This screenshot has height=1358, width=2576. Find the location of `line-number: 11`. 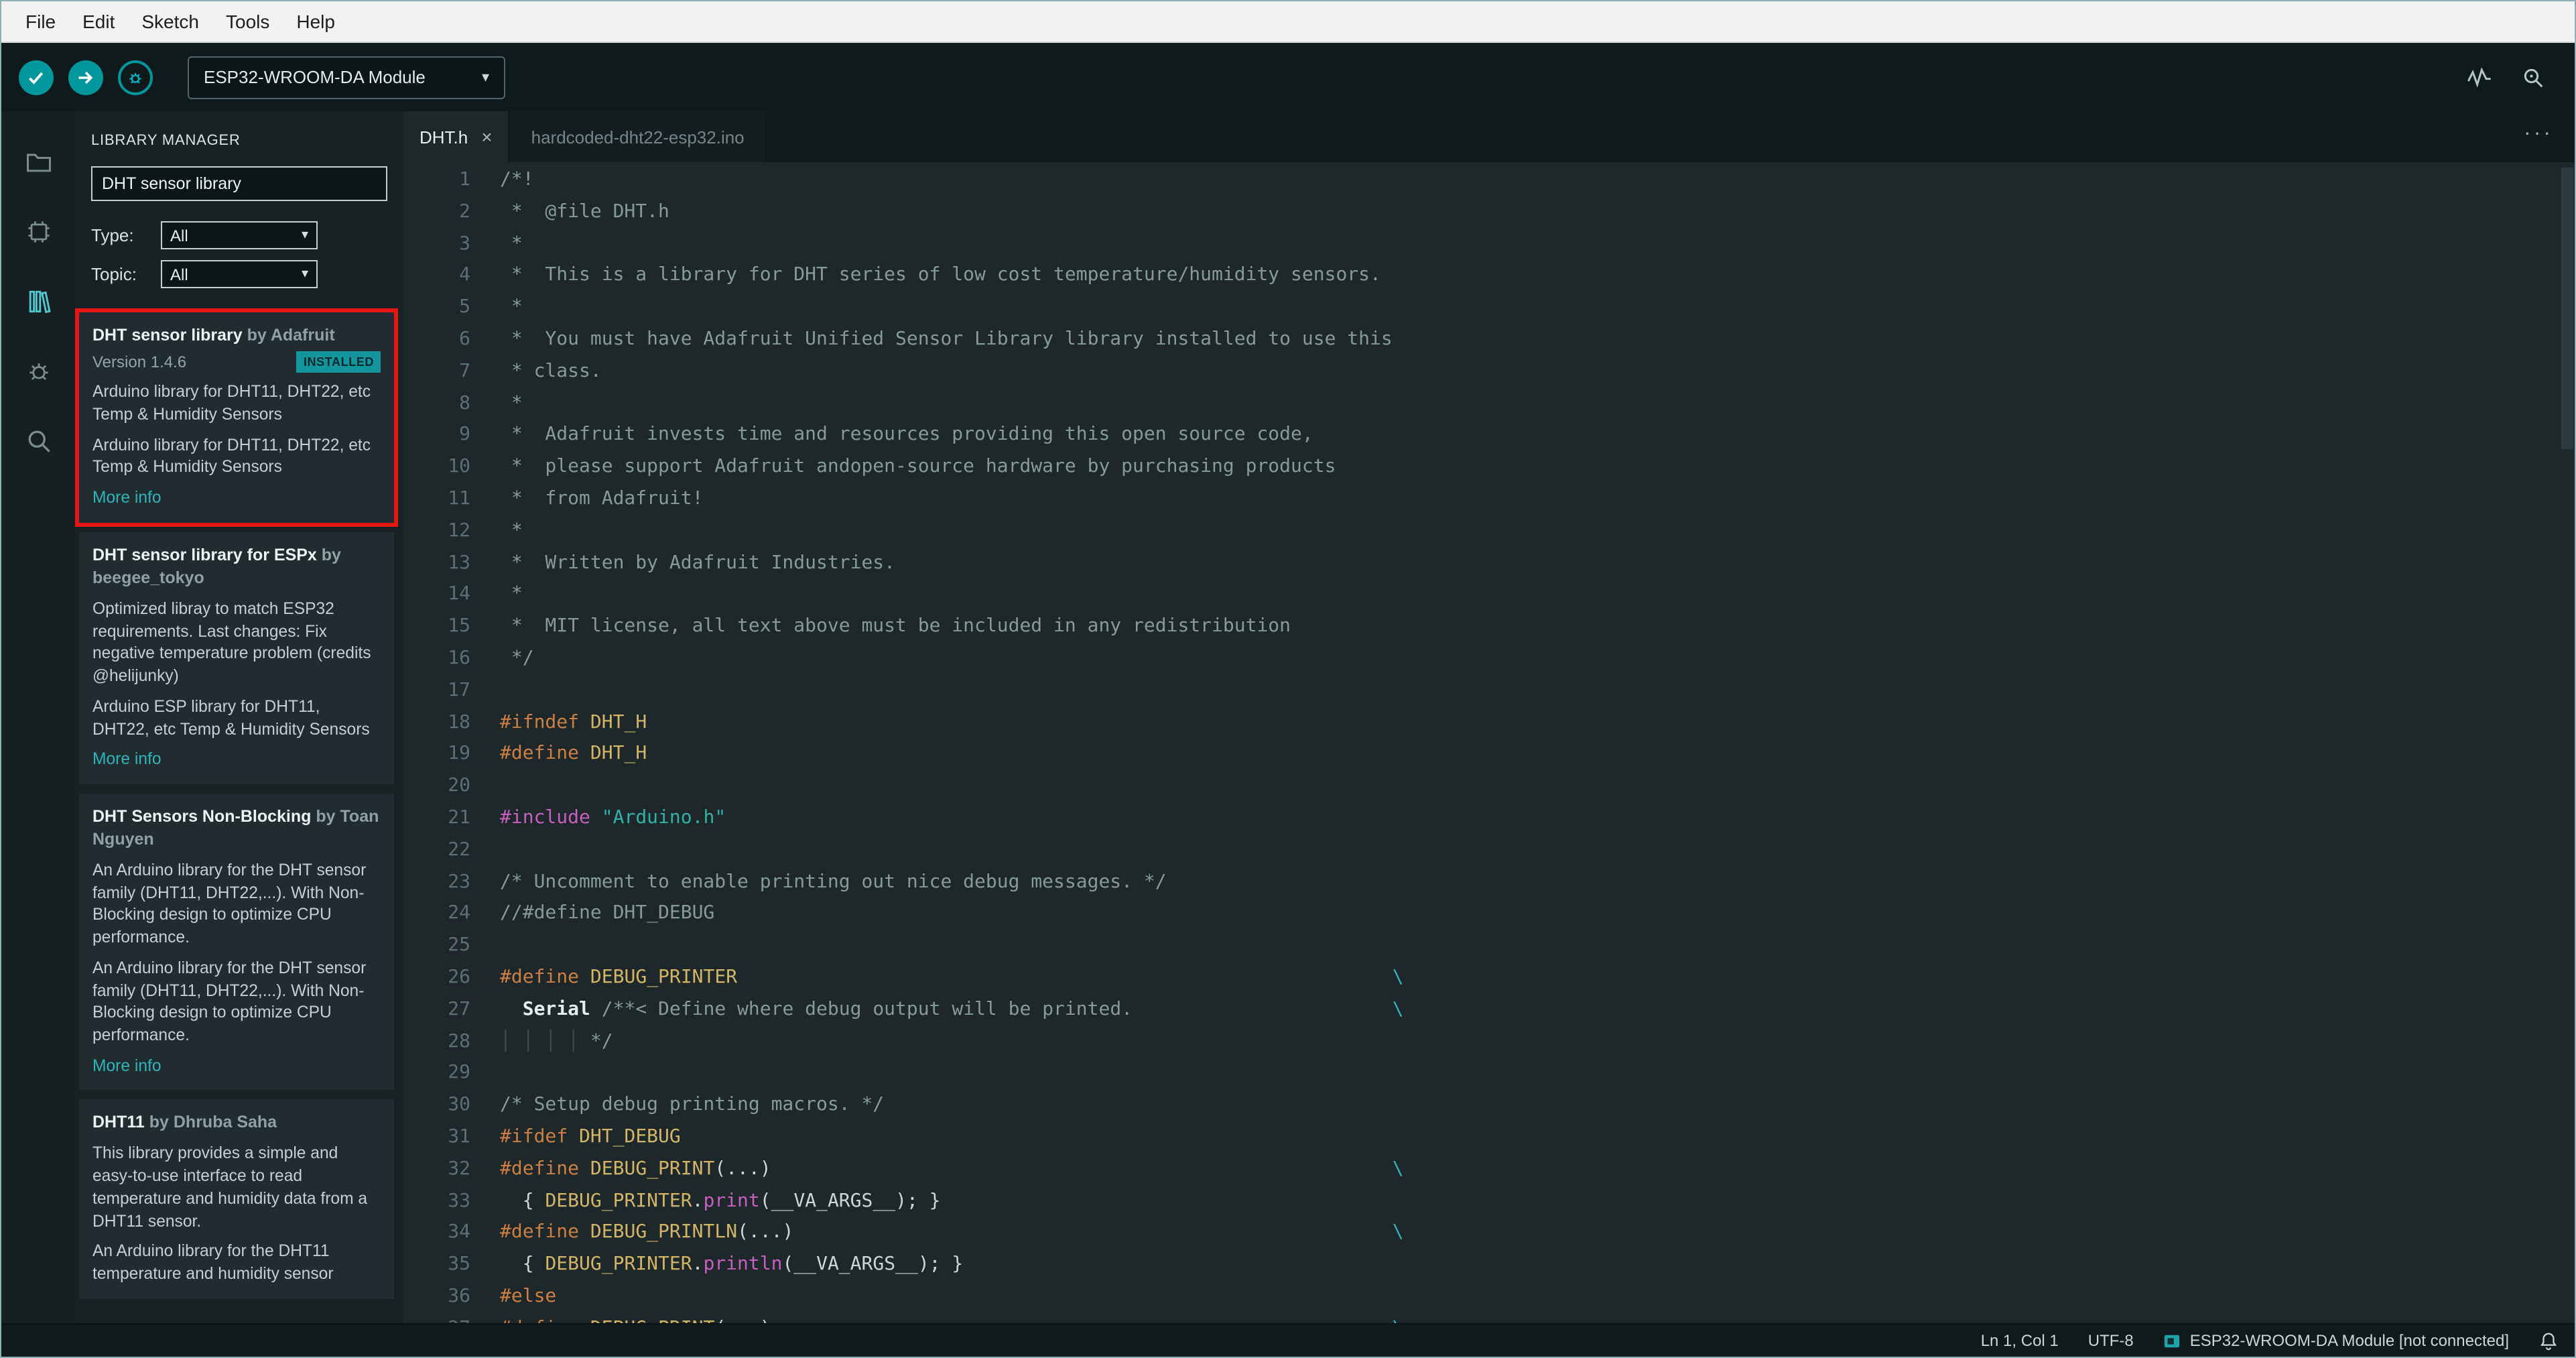

line-number: 11 is located at coordinates (459, 498).